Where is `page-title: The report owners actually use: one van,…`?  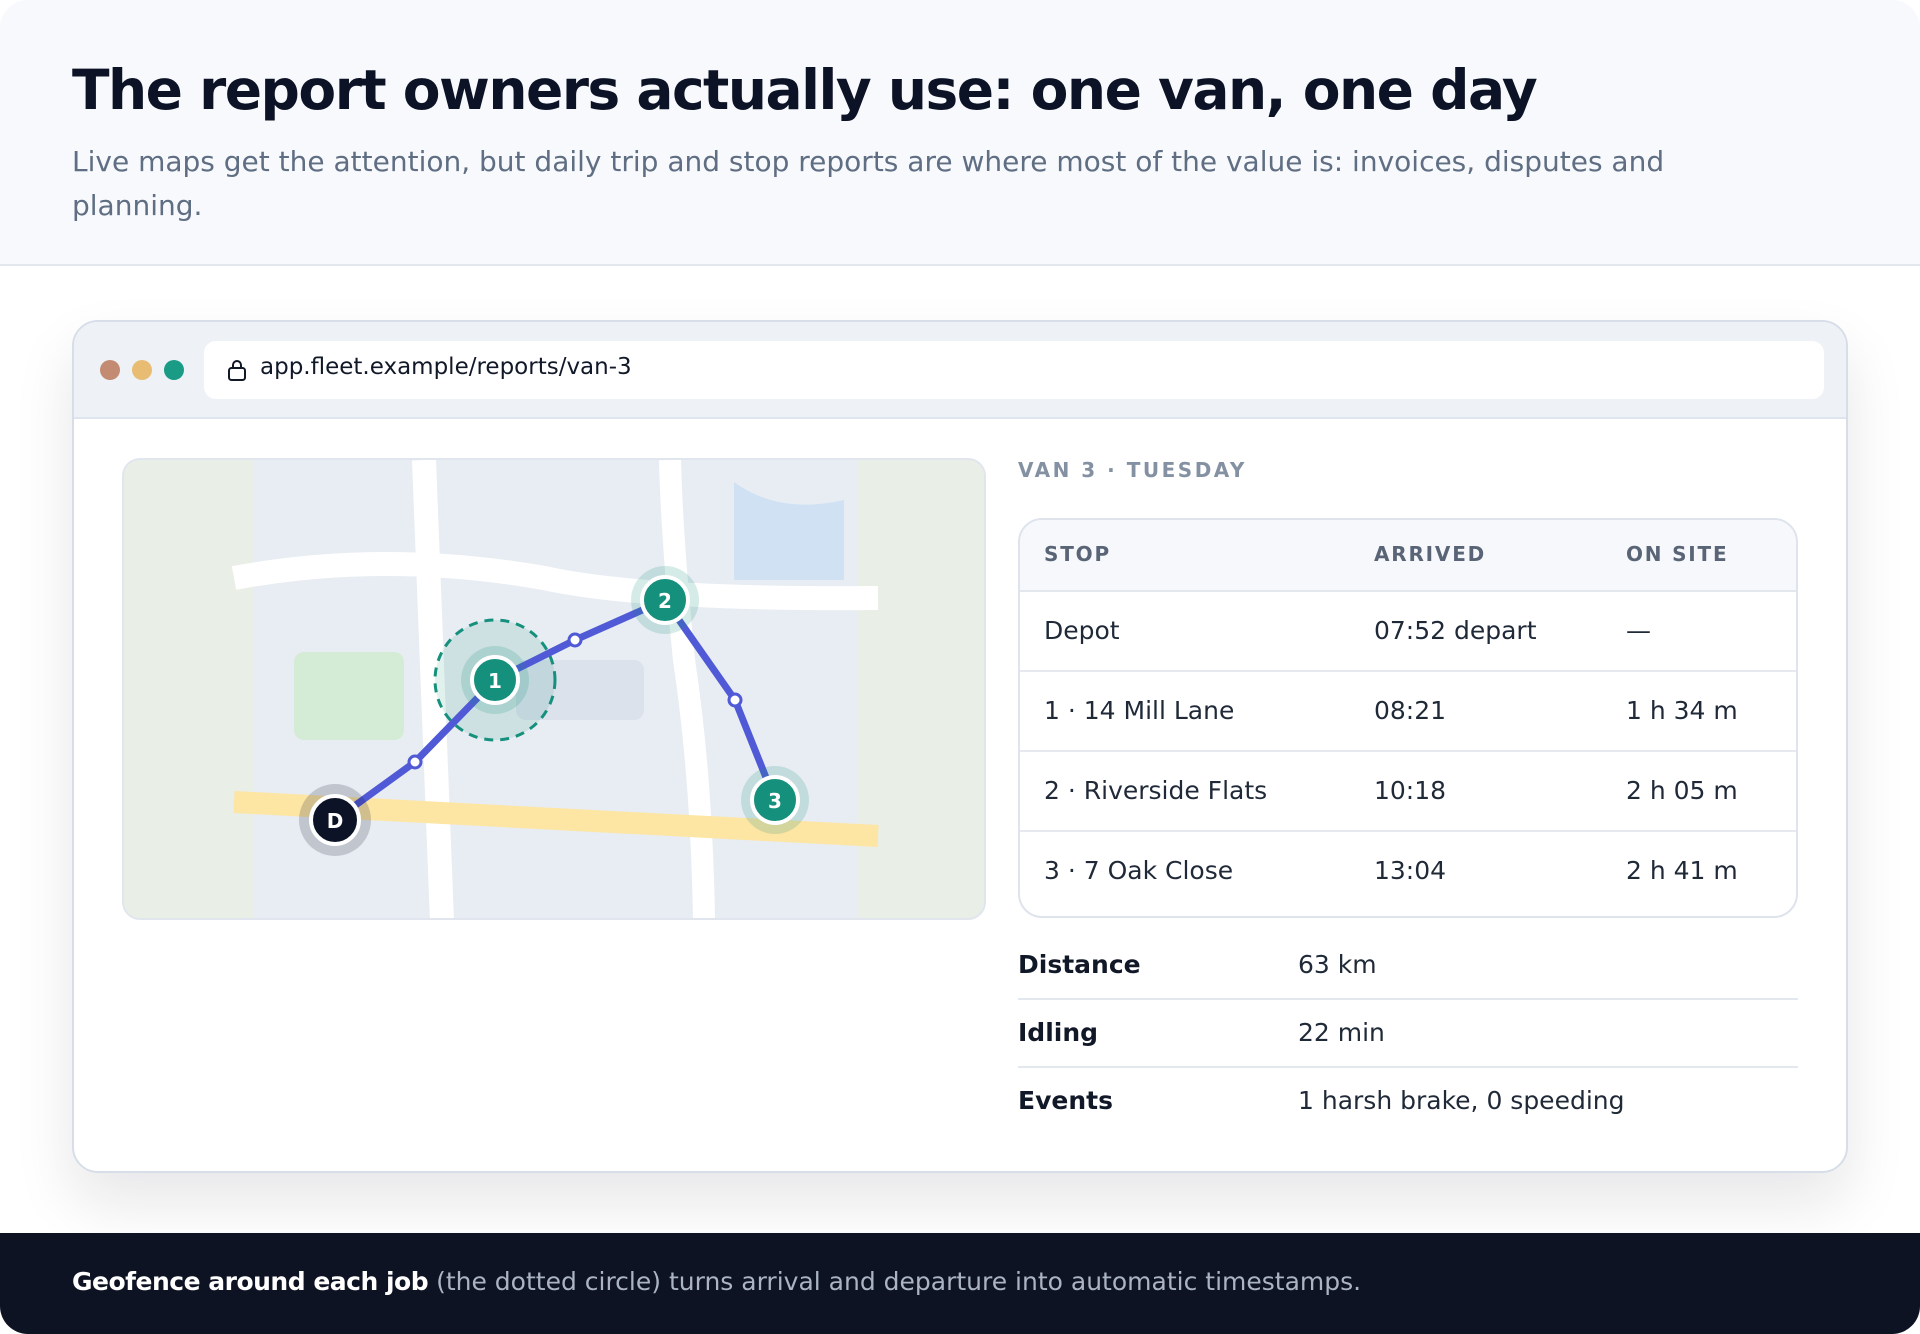 page-title: The report owners actually use: one van,… is located at coordinates (805, 90).